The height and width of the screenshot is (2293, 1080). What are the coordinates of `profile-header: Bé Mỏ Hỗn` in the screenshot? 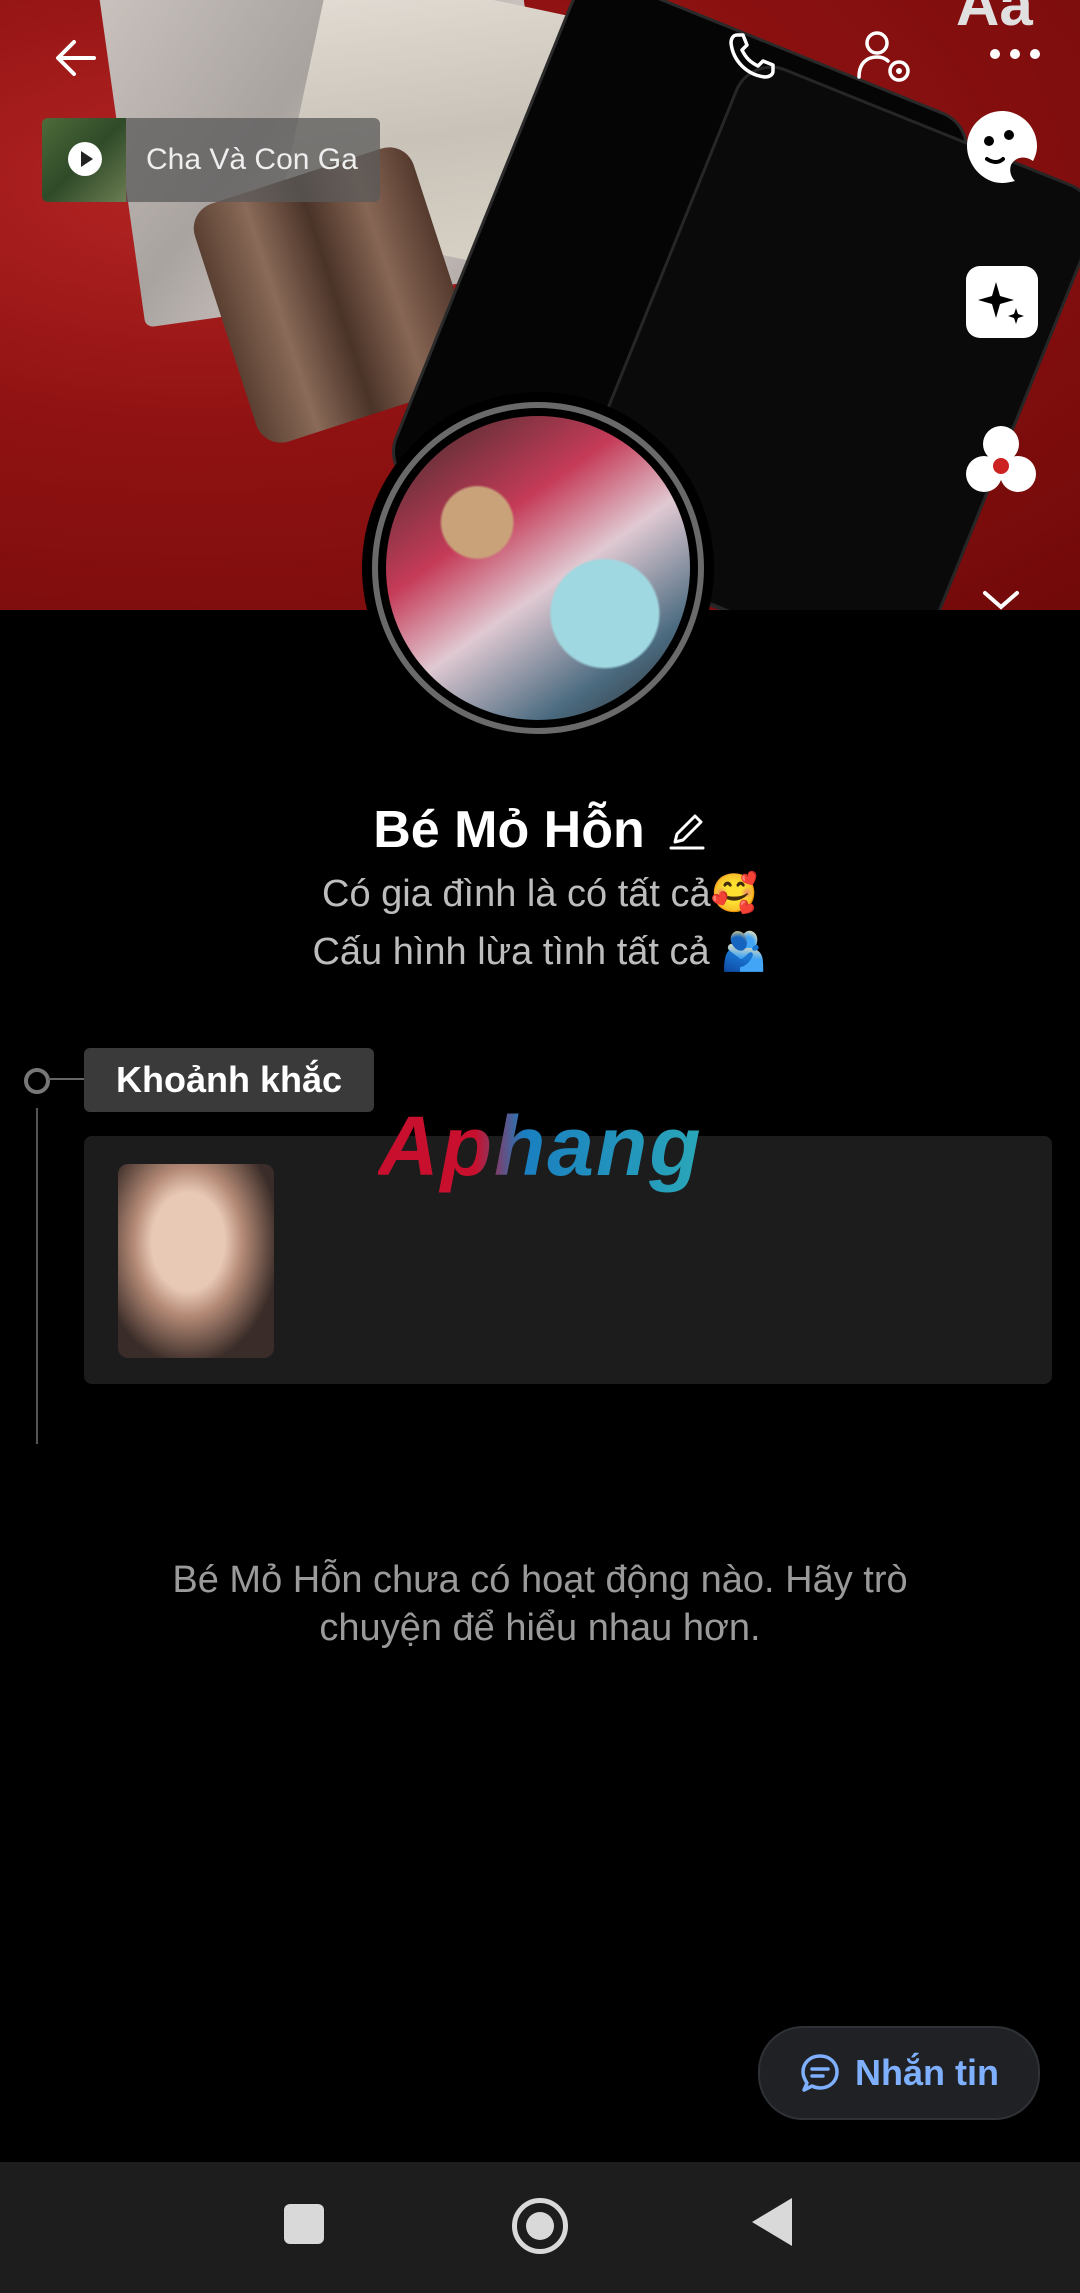 It's located at (540, 830).